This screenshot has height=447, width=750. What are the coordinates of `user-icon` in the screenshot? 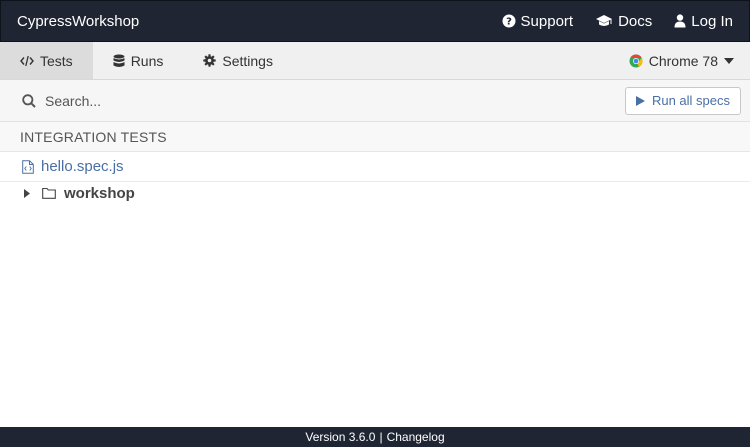 It's located at (680, 21).